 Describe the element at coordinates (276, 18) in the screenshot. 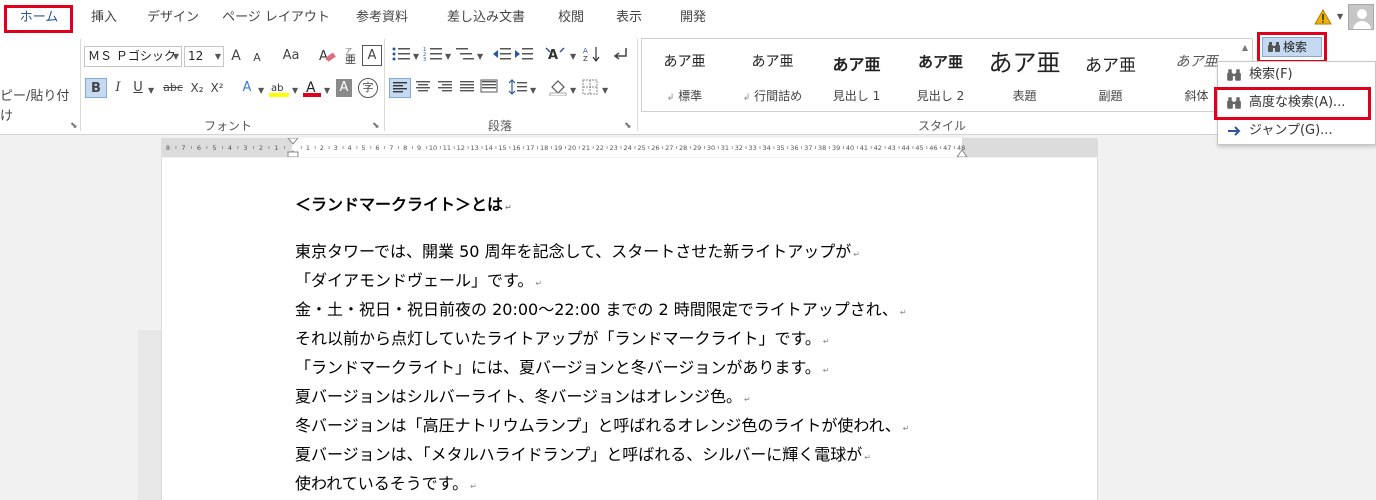

I see `tab-page-layout: ページ レイアウト` at that location.